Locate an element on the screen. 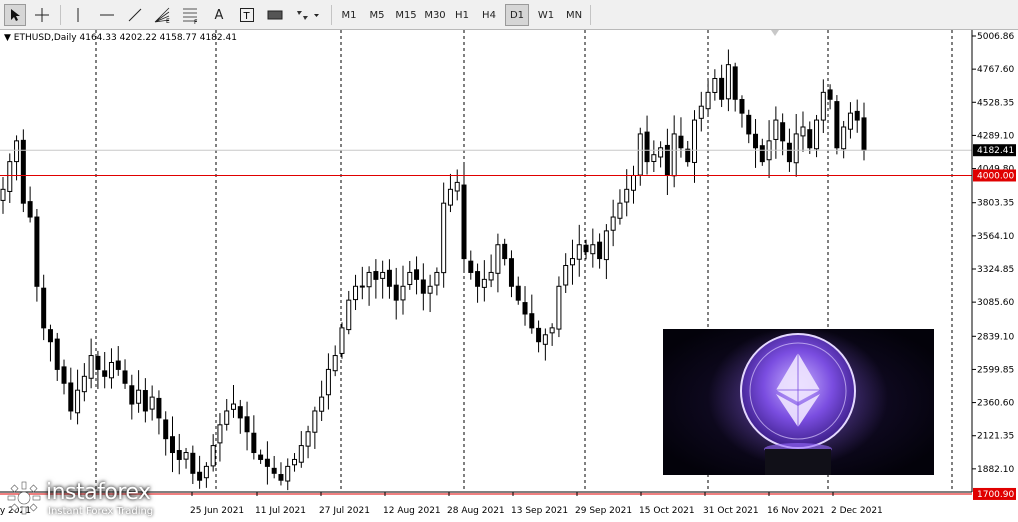  timeframe-mn: MN is located at coordinates (574, 15).